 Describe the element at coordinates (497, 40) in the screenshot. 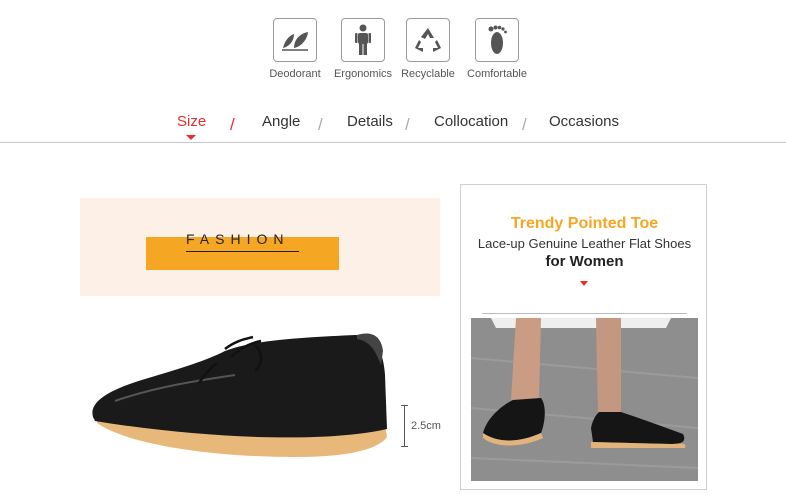

I see `footprint-icon` at that location.